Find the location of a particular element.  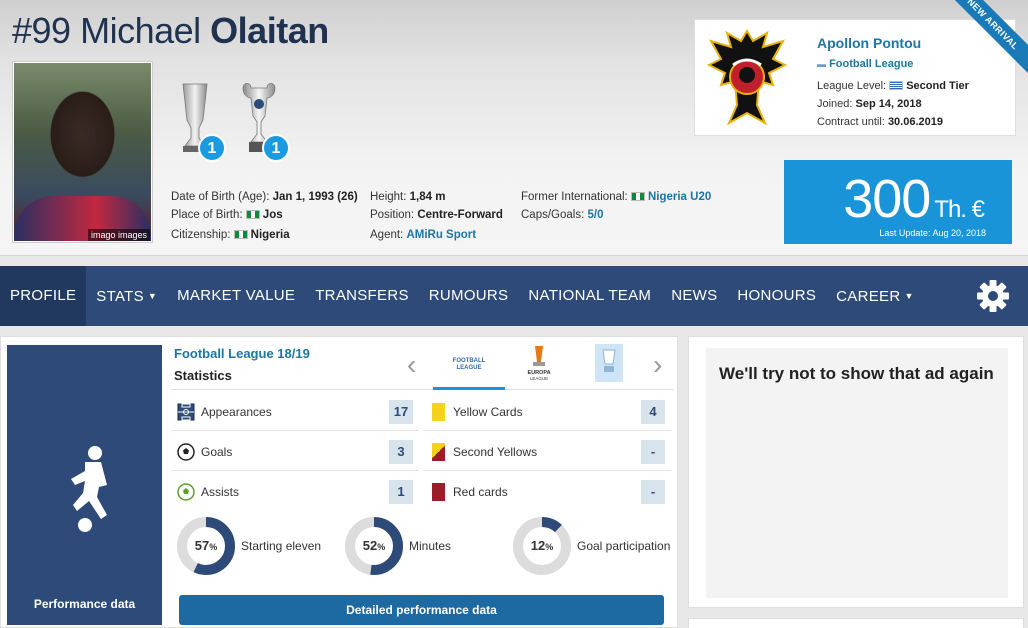

detailed-performance-button: Detailed performance data is located at coordinates (421, 610).